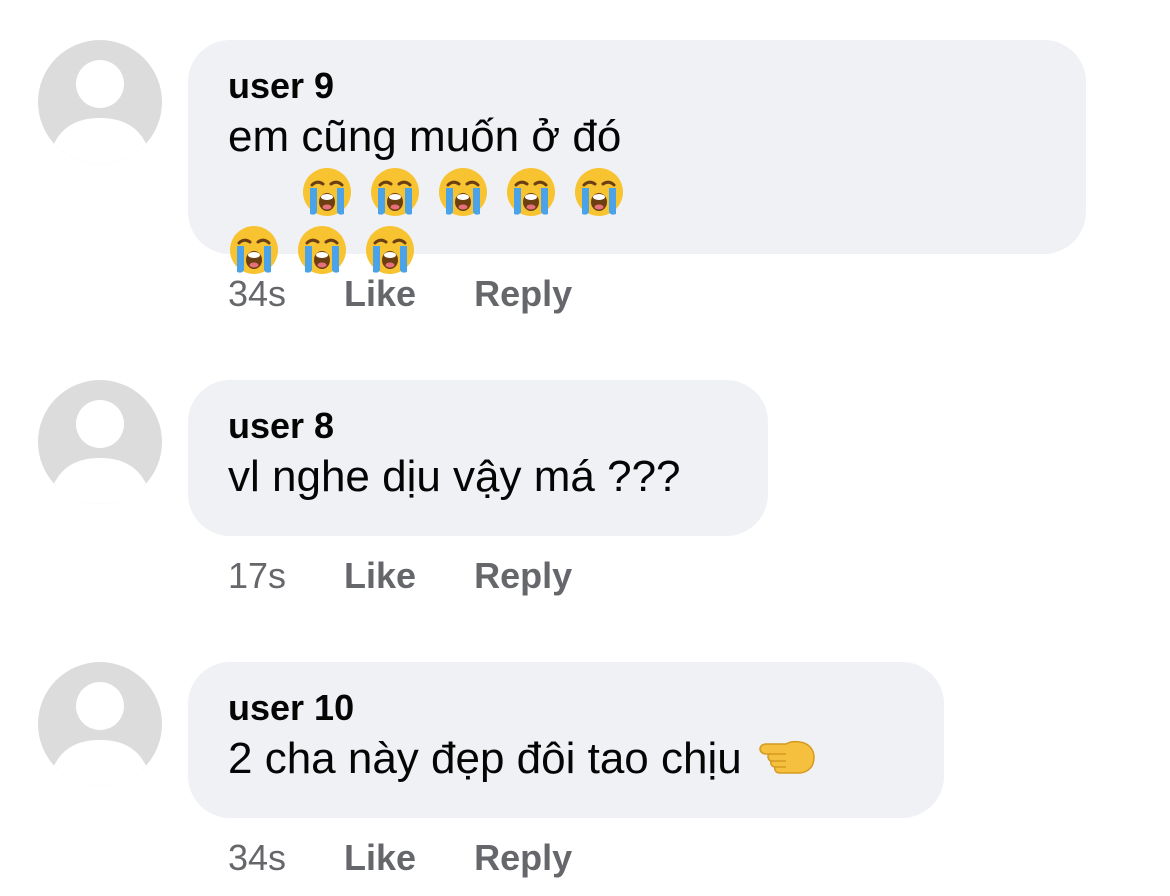  What do you see at coordinates (257, 576) in the screenshot?
I see `comment-timestamp: 17s` at bounding box center [257, 576].